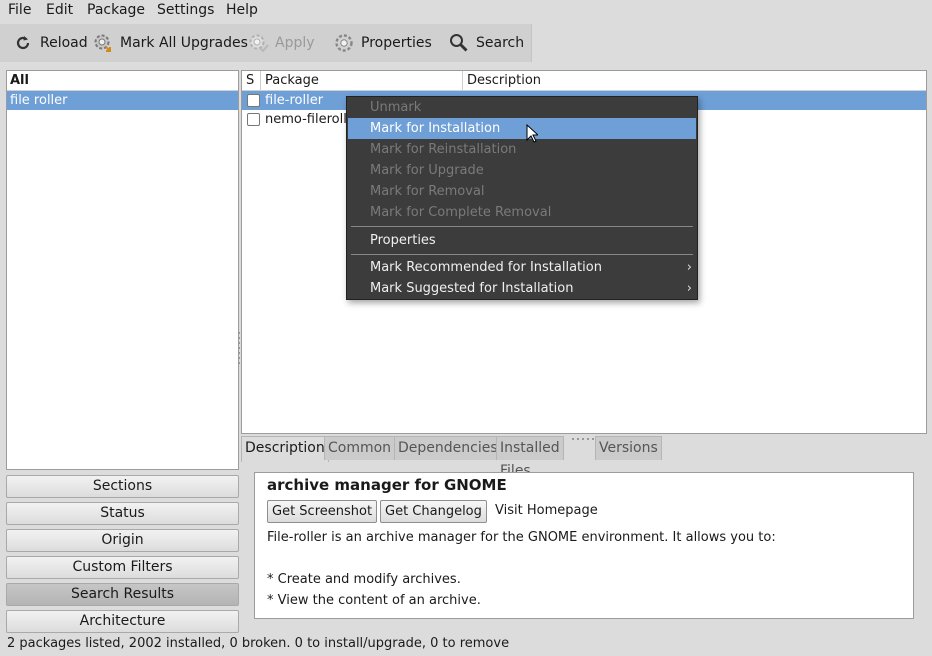  I want to click on description-bullet: * View the content of an archive., so click(374, 600).